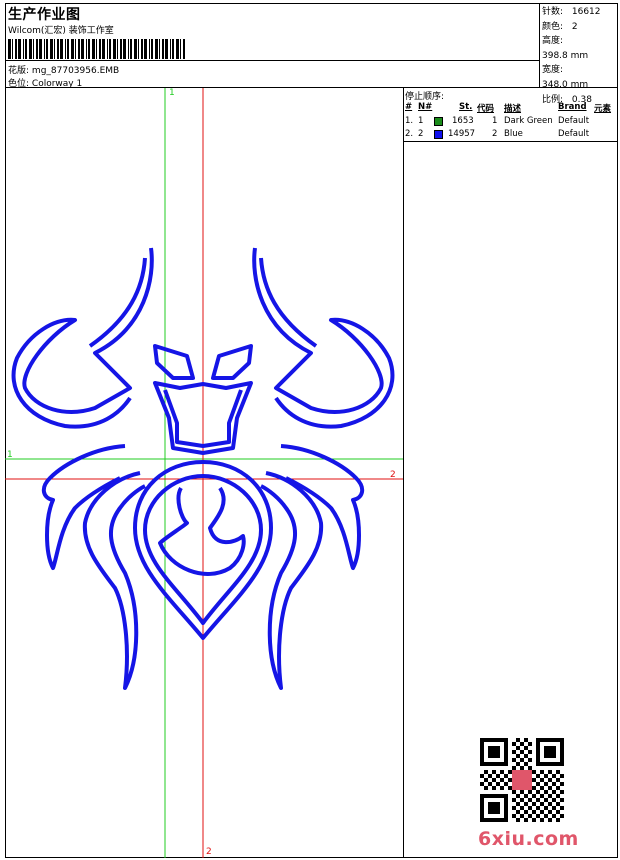  Describe the element at coordinates (44, 15) in the screenshot. I see `page-title: 生产作业图` at that location.